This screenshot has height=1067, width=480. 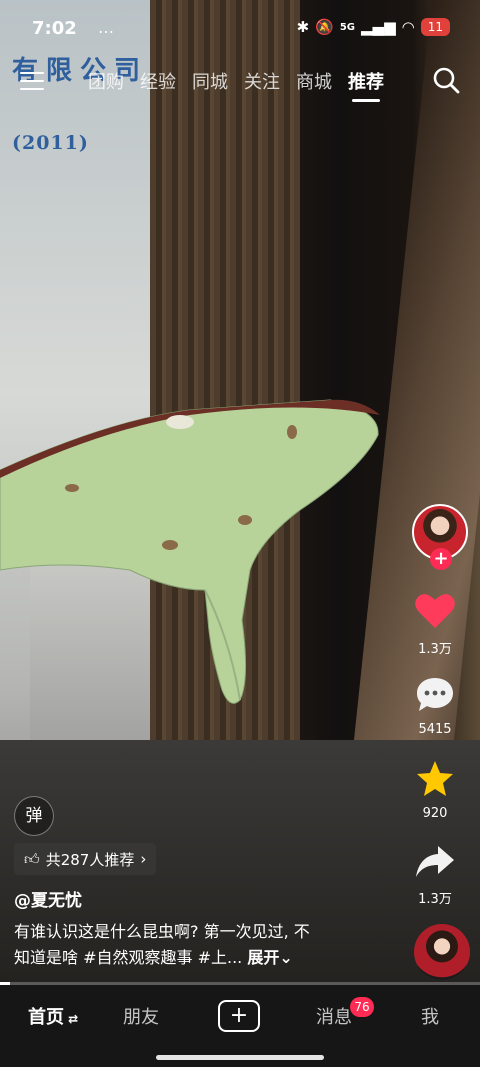 What do you see at coordinates (446, 80) in the screenshot?
I see `search-icon` at bounding box center [446, 80].